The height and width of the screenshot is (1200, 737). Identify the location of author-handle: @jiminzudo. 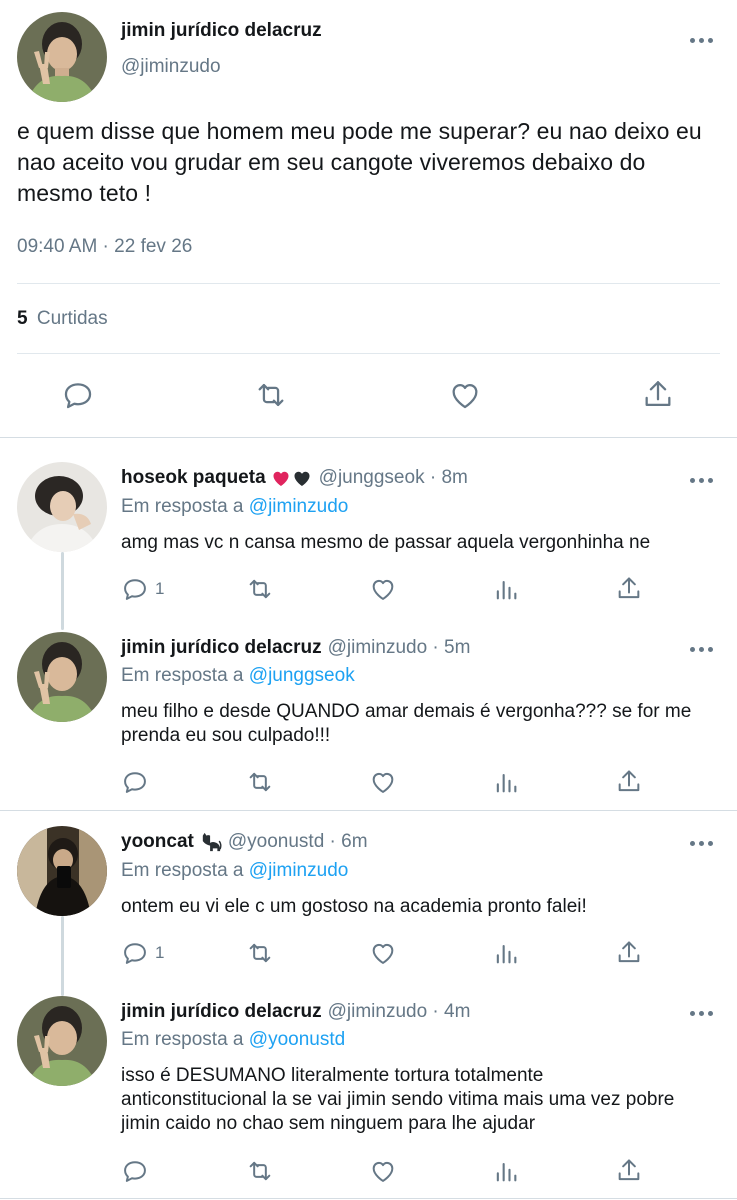
(171, 67).